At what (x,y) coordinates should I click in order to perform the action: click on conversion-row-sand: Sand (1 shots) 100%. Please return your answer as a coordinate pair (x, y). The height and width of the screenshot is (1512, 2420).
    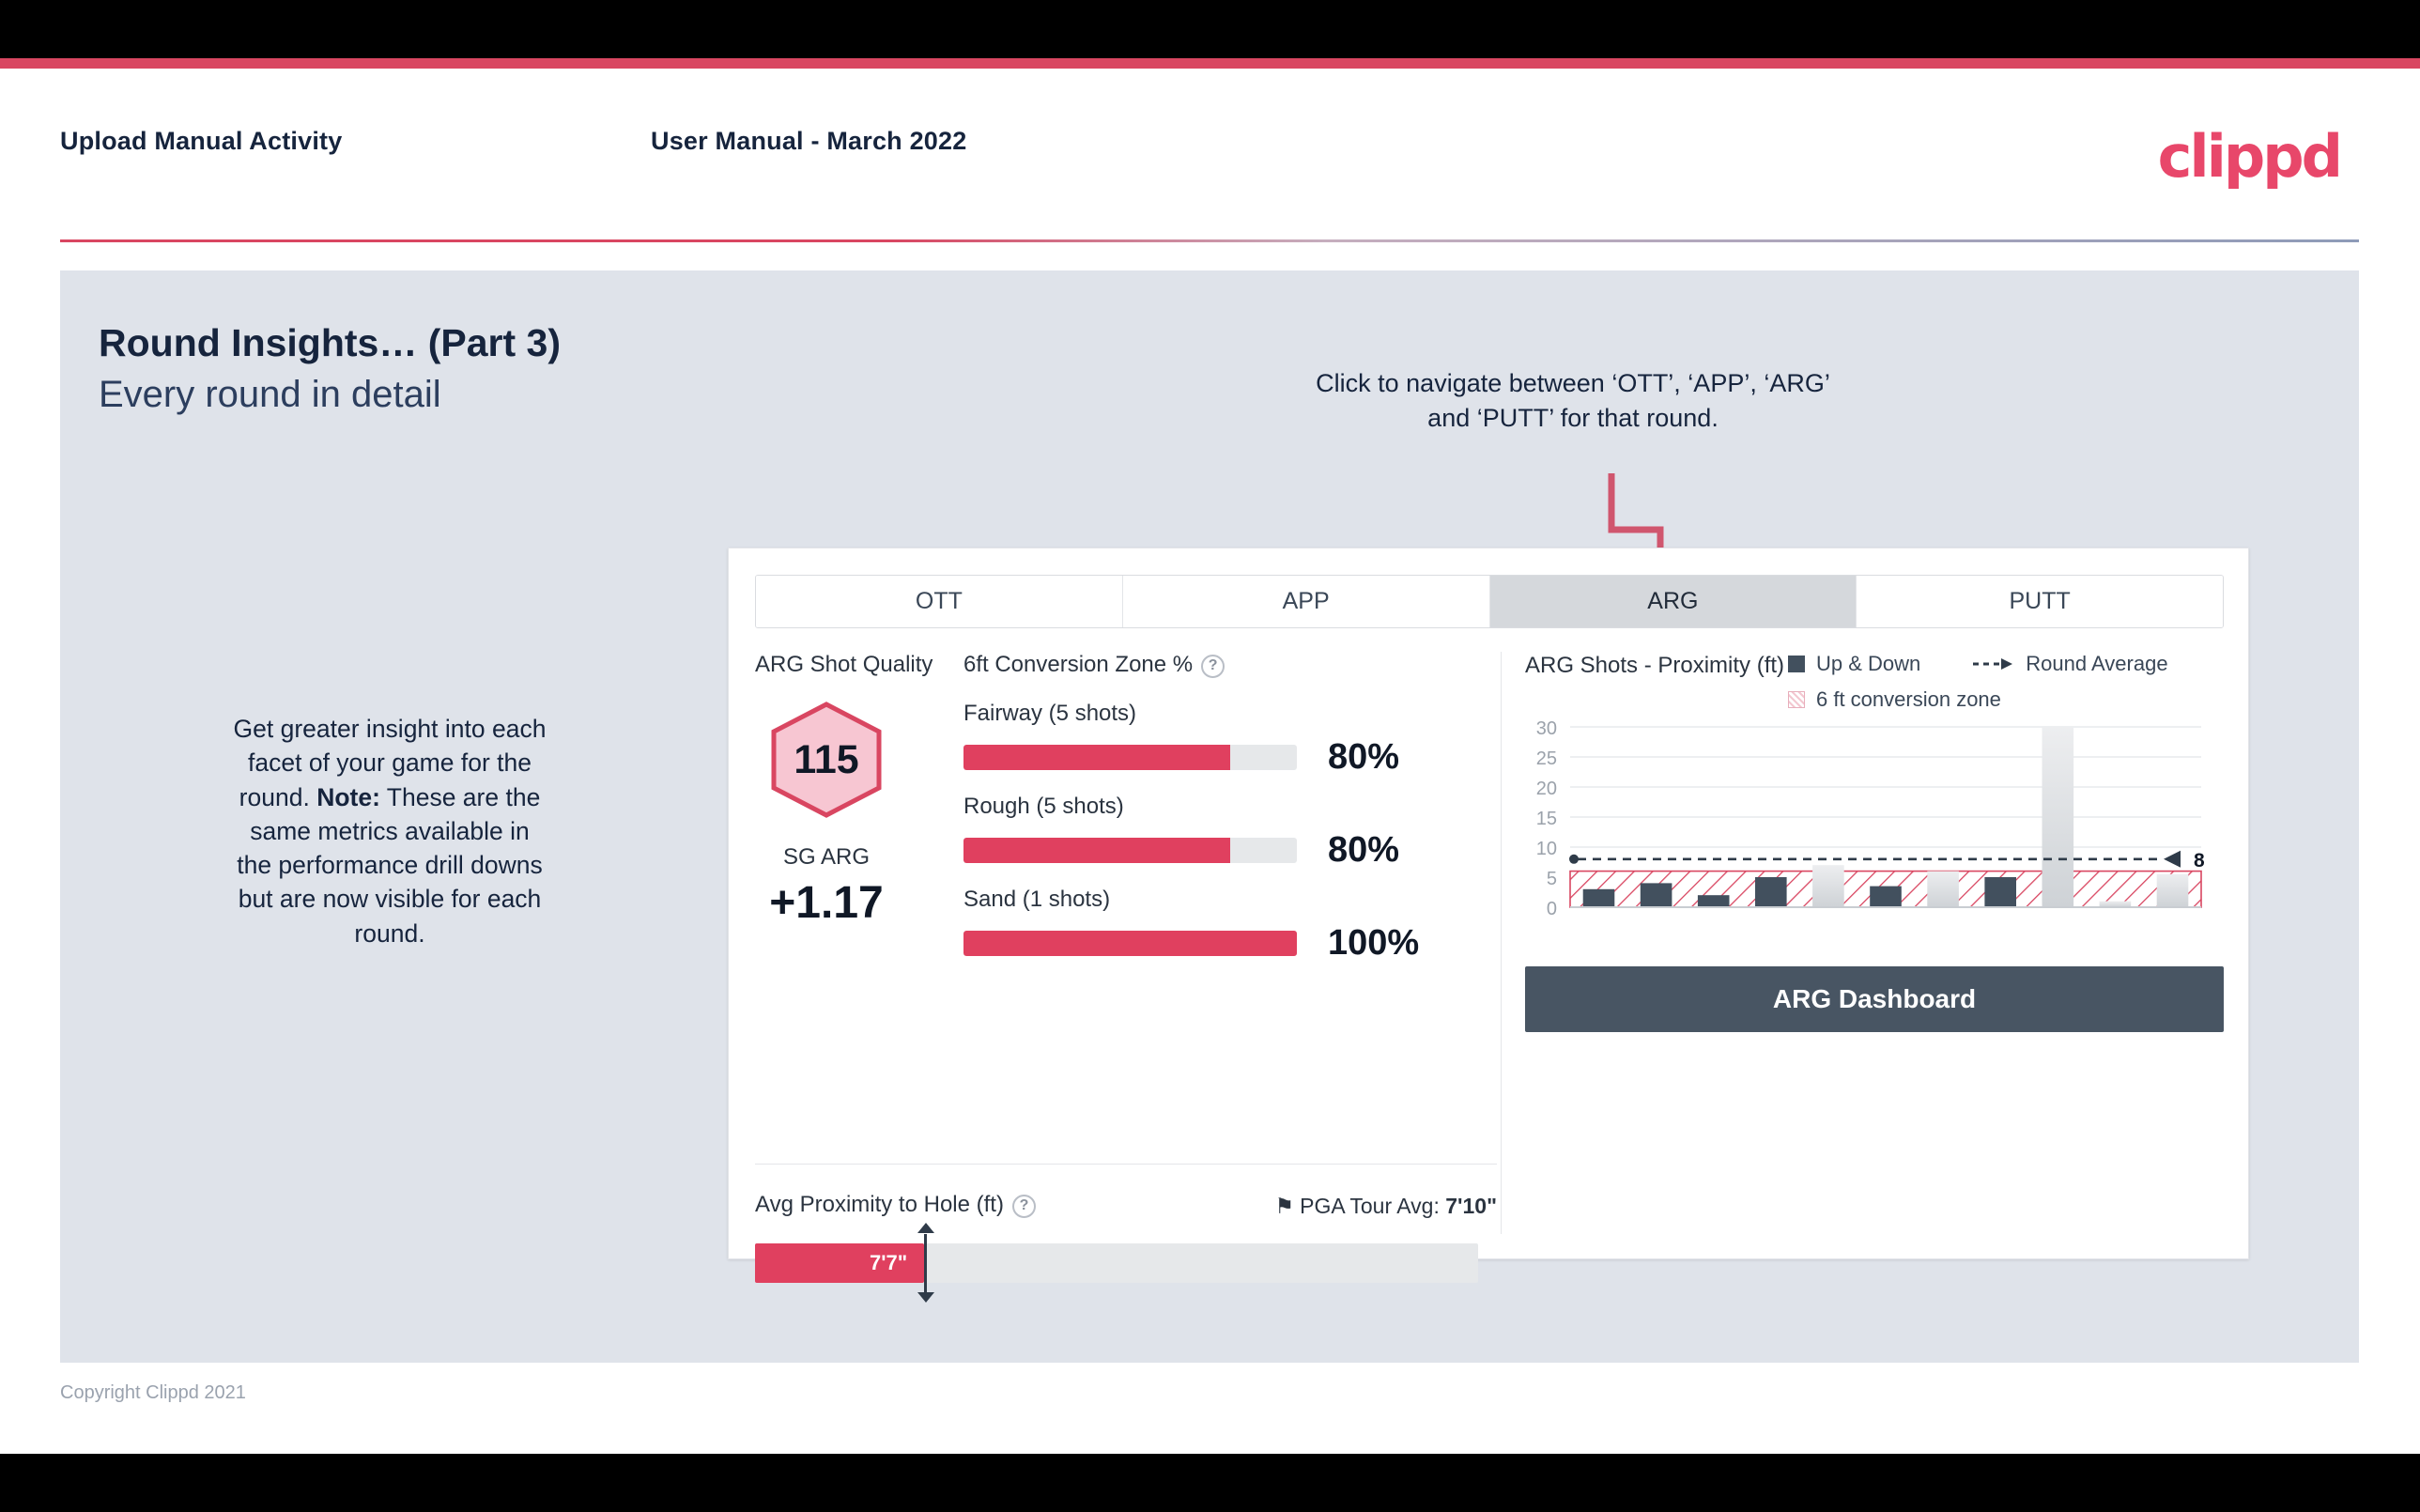
    Looking at the image, I should click on (1226, 926).